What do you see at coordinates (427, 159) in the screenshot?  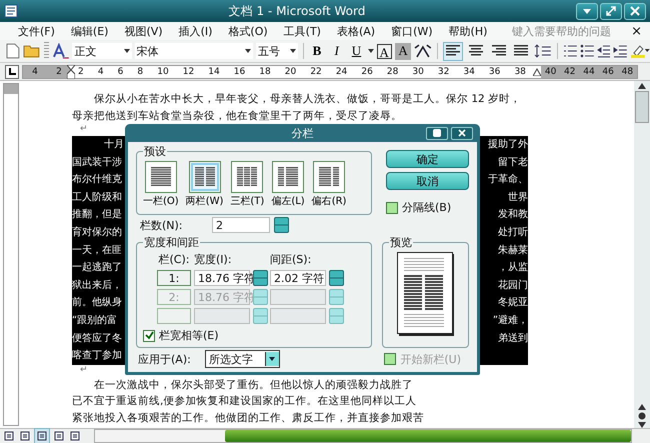 I see `ok-button: 确定` at bounding box center [427, 159].